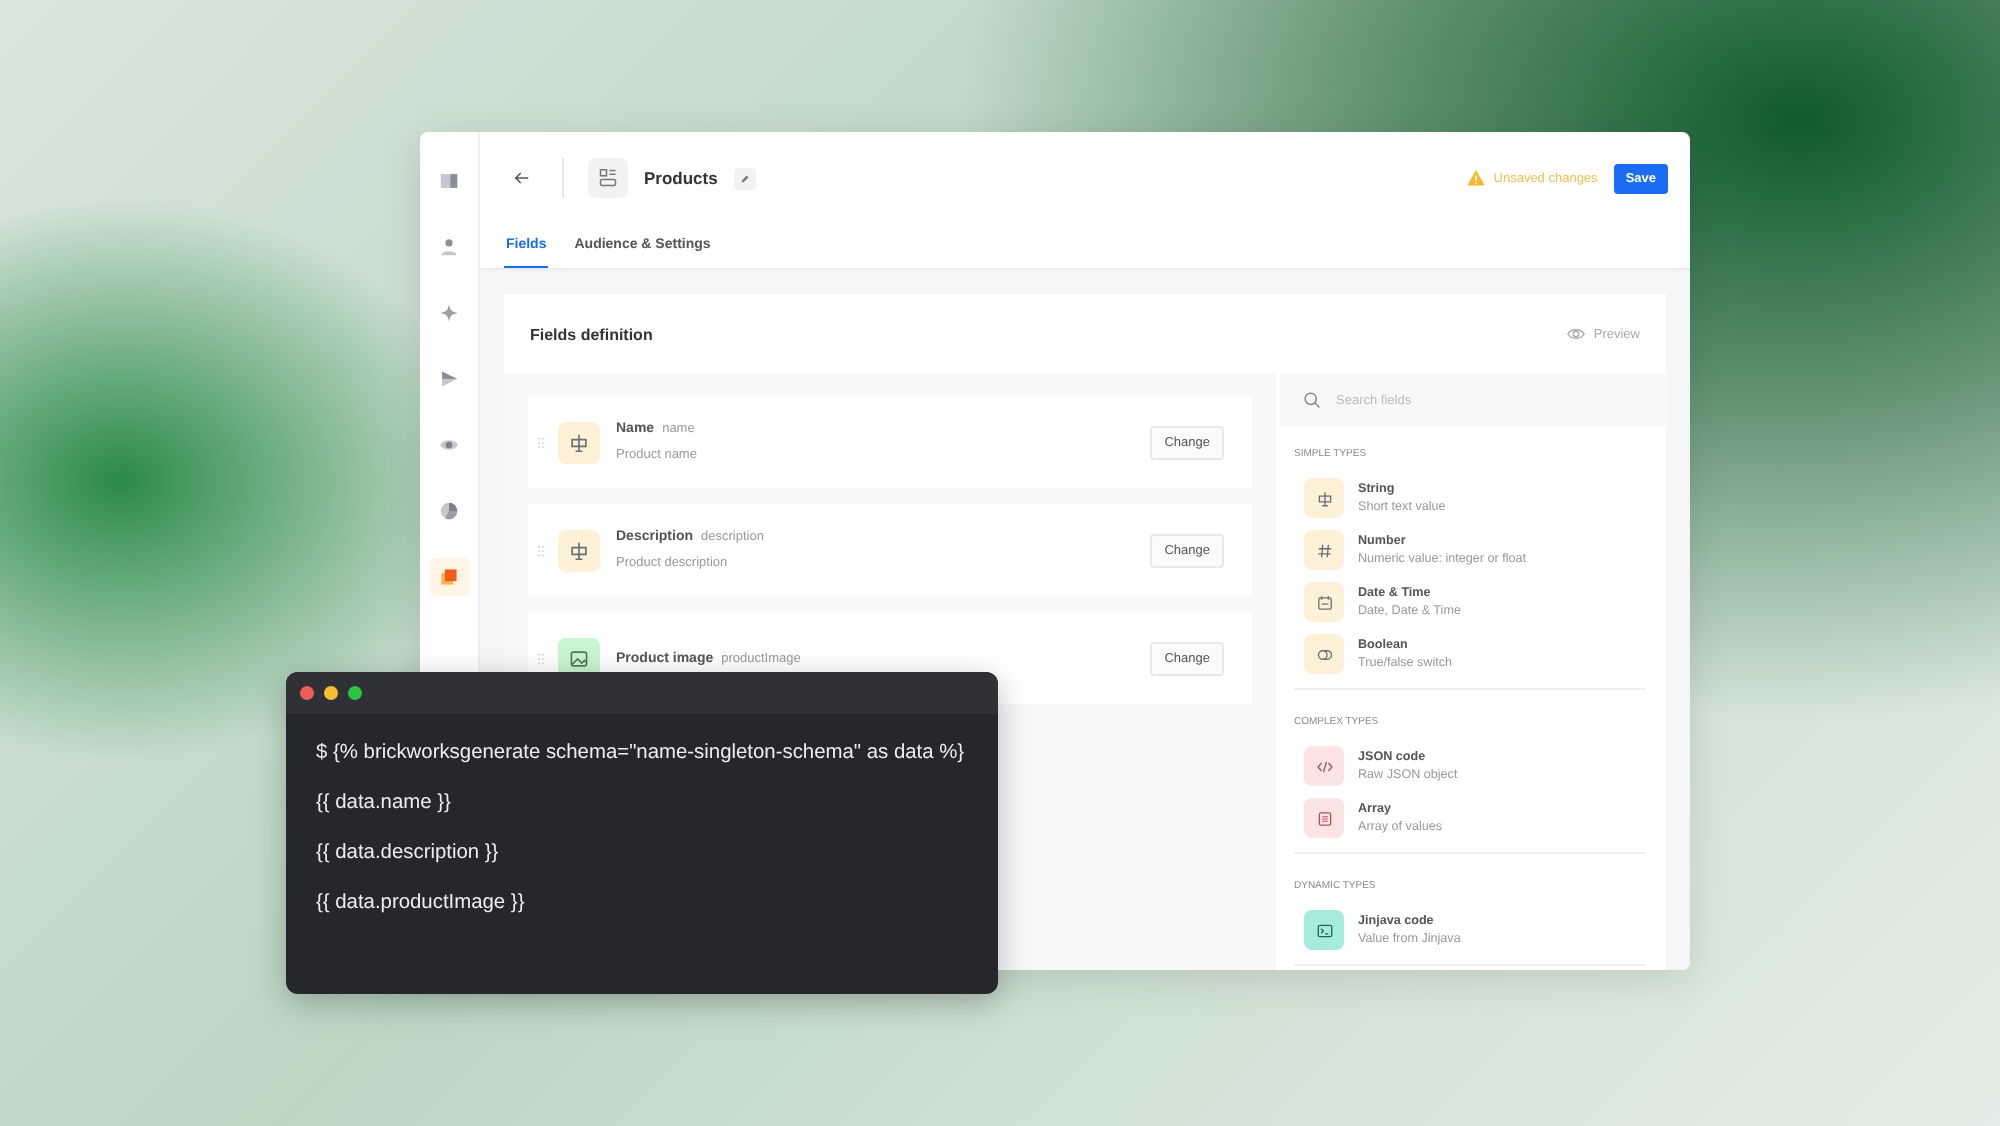 The image size is (2000, 1126). I want to click on code-line: {{ data.description }}, so click(408, 854).